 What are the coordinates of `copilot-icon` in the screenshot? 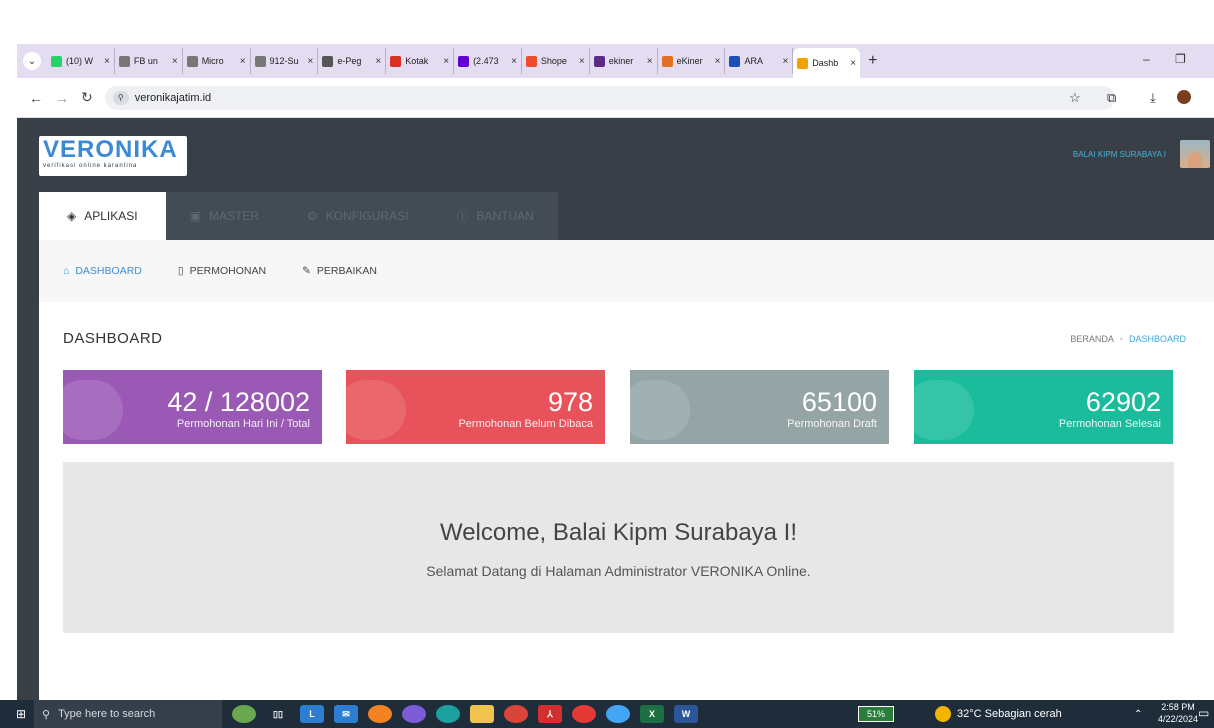 It's located at (414, 714).